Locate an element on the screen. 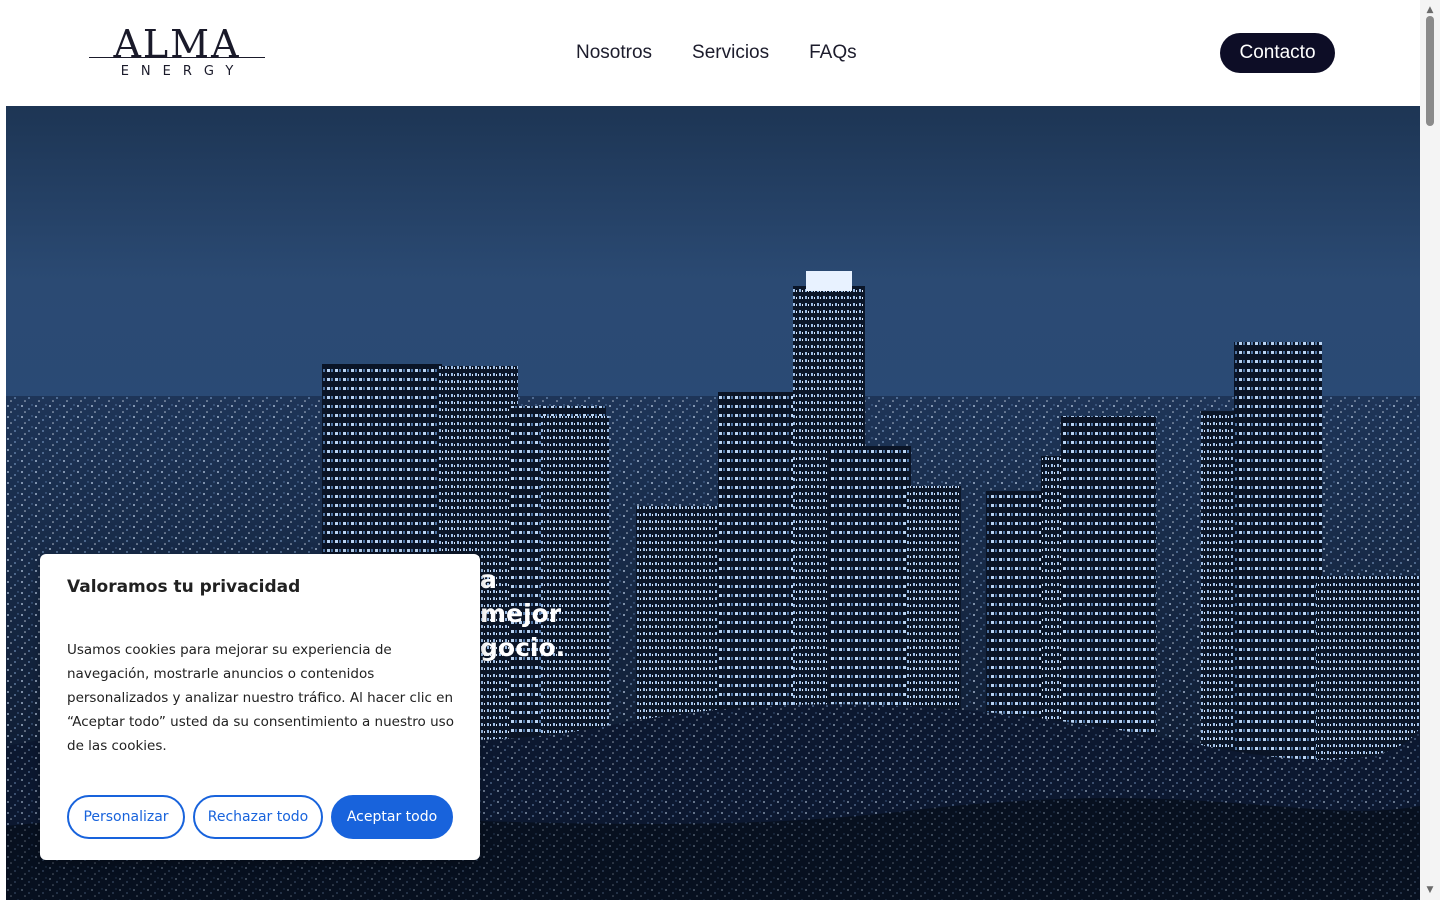 This screenshot has height=900, width=1440. scroll-thumb is located at coordinates (1430, 71).